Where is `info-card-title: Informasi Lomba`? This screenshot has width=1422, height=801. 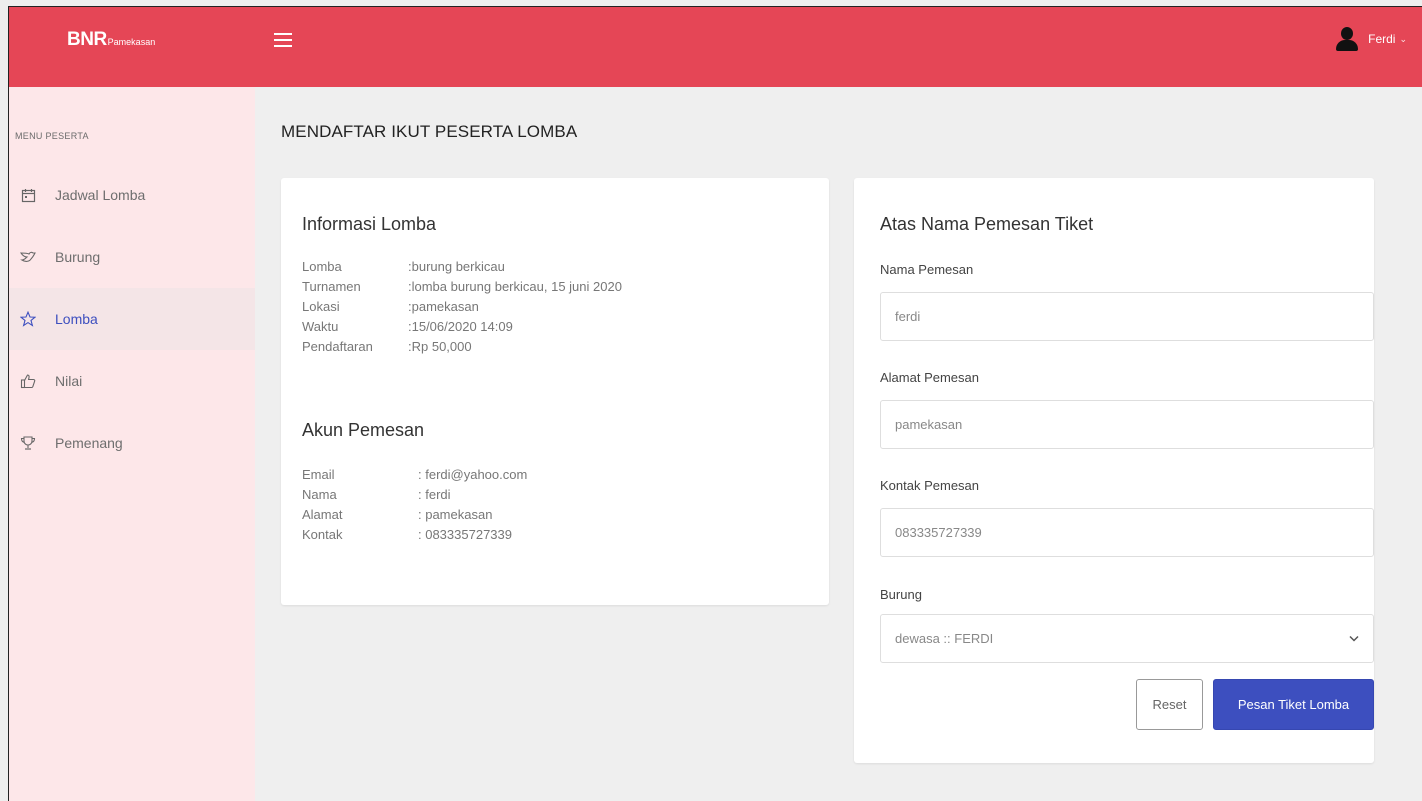
info-card-title: Informasi Lomba is located at coordinates (369, 224).